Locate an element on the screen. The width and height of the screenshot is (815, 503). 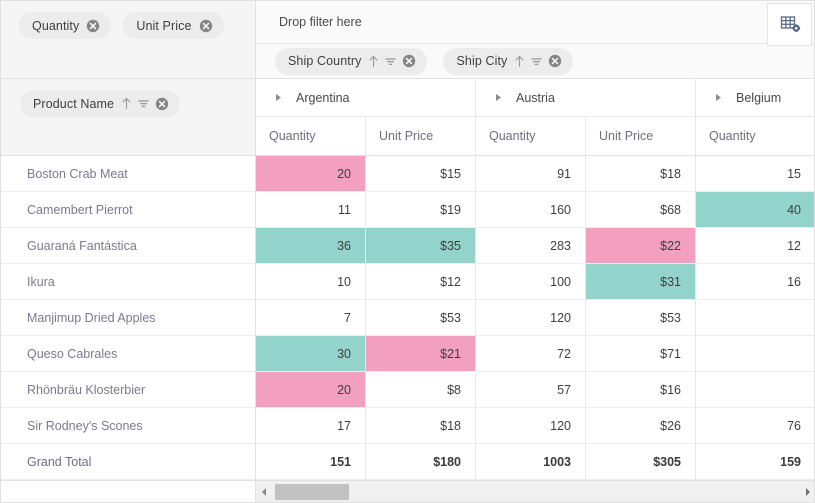
table-row: 10 $12 100 $31 16 is located at coordinates (535, 282).